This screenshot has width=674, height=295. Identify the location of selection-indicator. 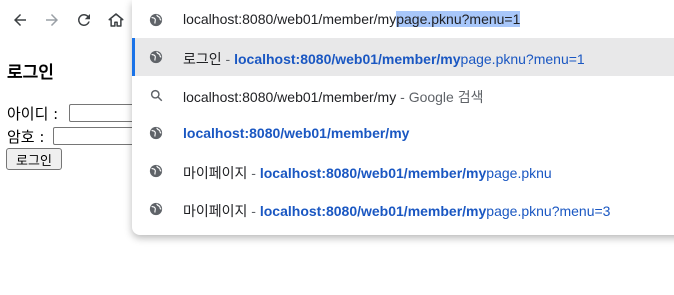
(133, 57).